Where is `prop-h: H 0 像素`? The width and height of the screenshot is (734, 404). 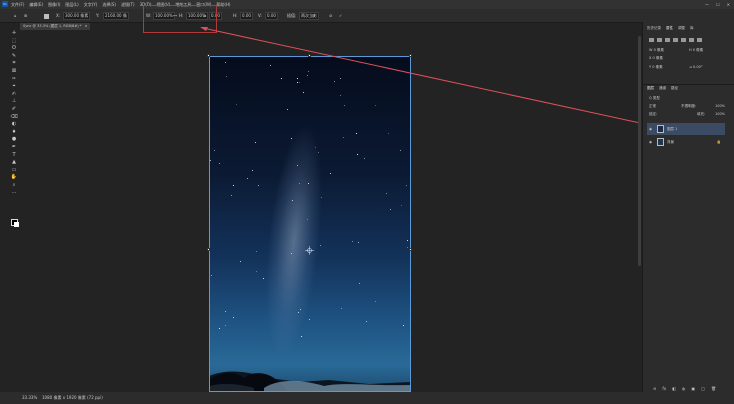 prop-h: H 0 像素 is located at coordinates (696, 50).